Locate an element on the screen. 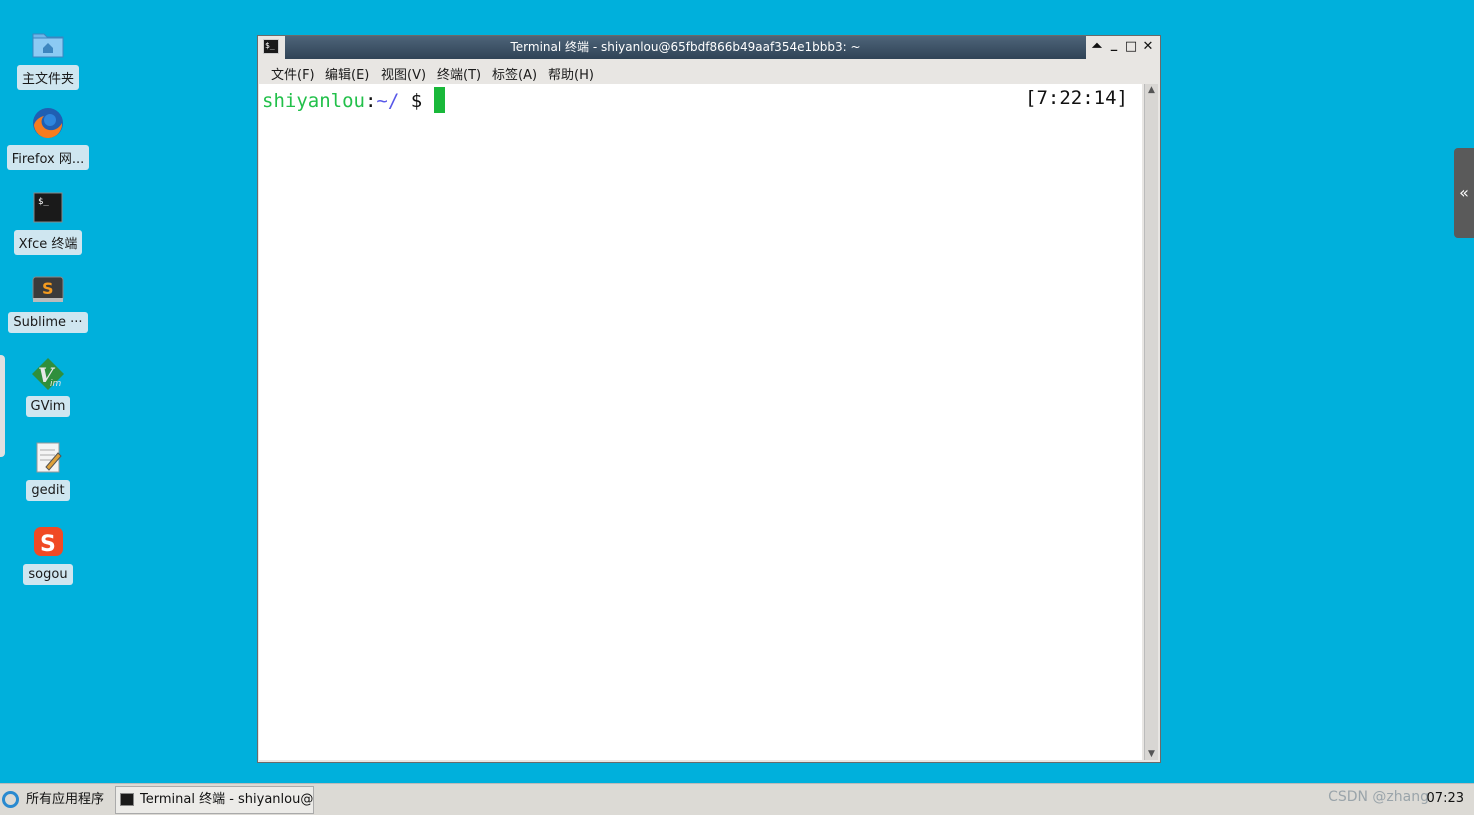  collapse-panel-icon: « is located at coordinates (1464, 193).